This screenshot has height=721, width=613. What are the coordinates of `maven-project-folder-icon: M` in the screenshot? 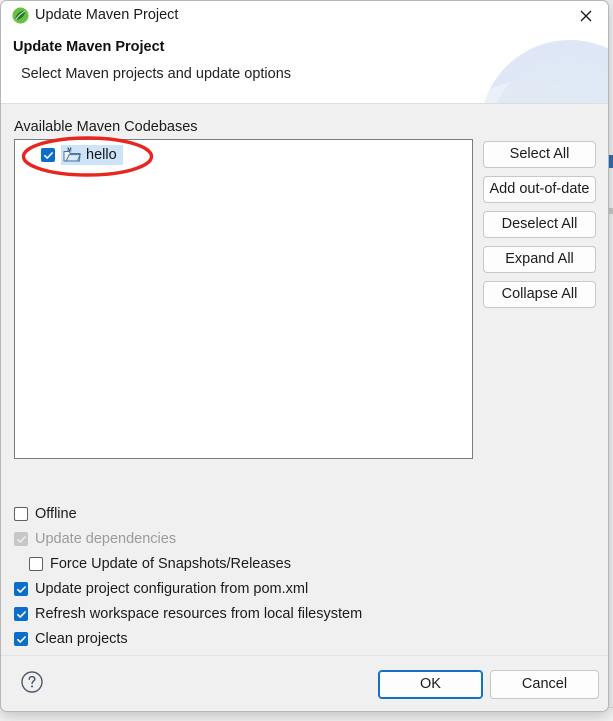 It's located at (72, 155).